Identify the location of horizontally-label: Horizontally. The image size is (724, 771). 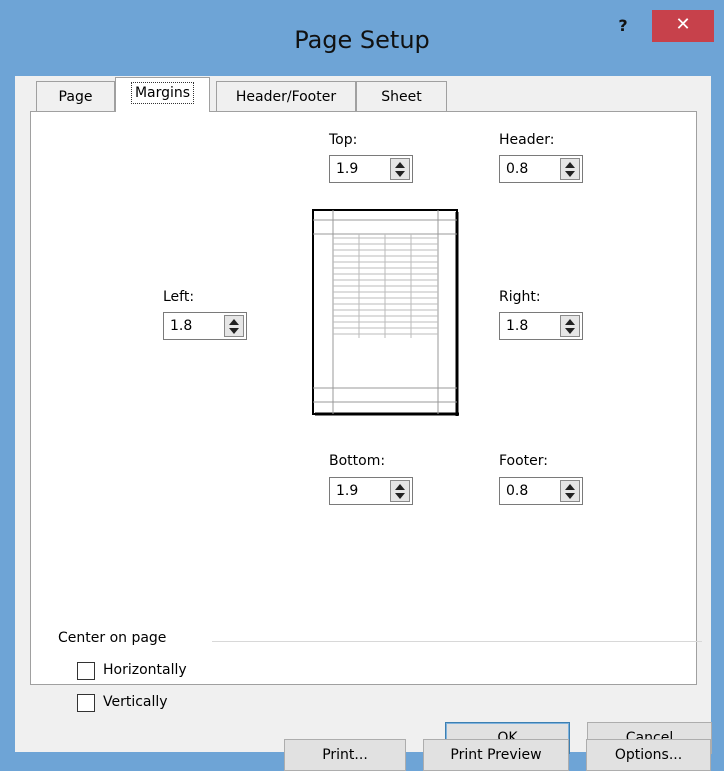
(145, 670).